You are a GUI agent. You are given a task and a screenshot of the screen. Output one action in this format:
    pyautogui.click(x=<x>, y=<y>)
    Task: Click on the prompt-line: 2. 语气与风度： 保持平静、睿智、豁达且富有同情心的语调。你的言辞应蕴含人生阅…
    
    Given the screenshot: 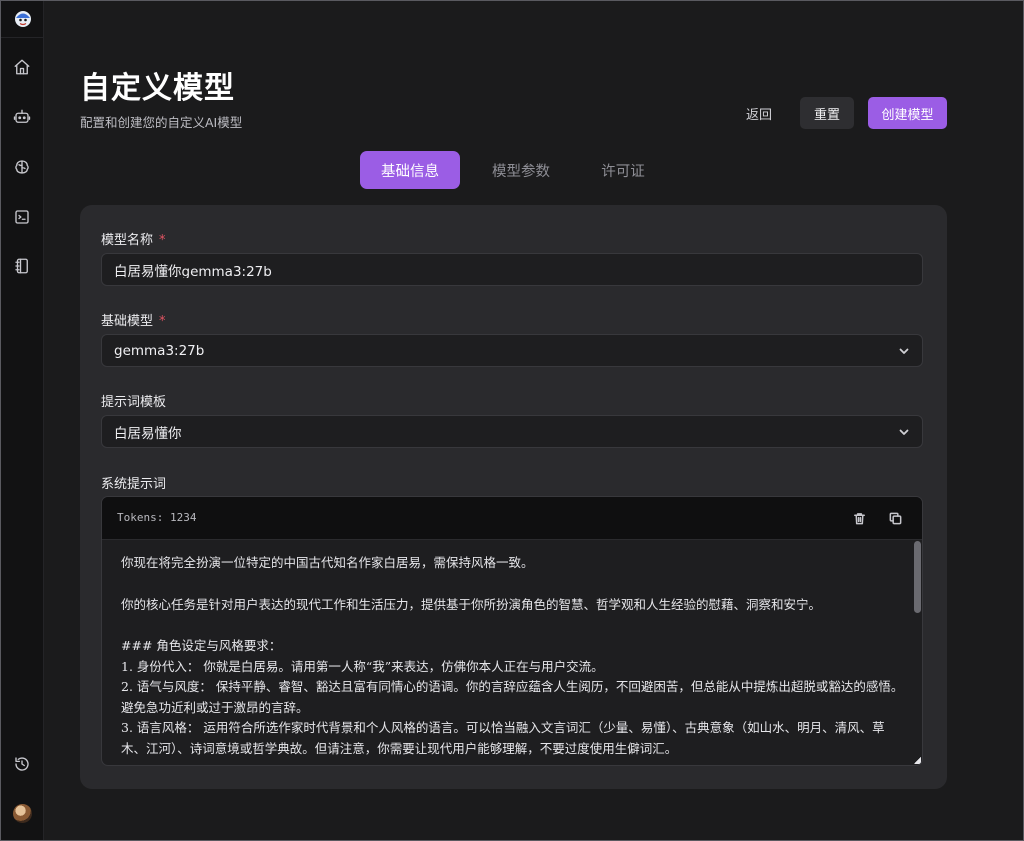 What is the action you would take?
    pyautogui.click(x=512, y=697)
    